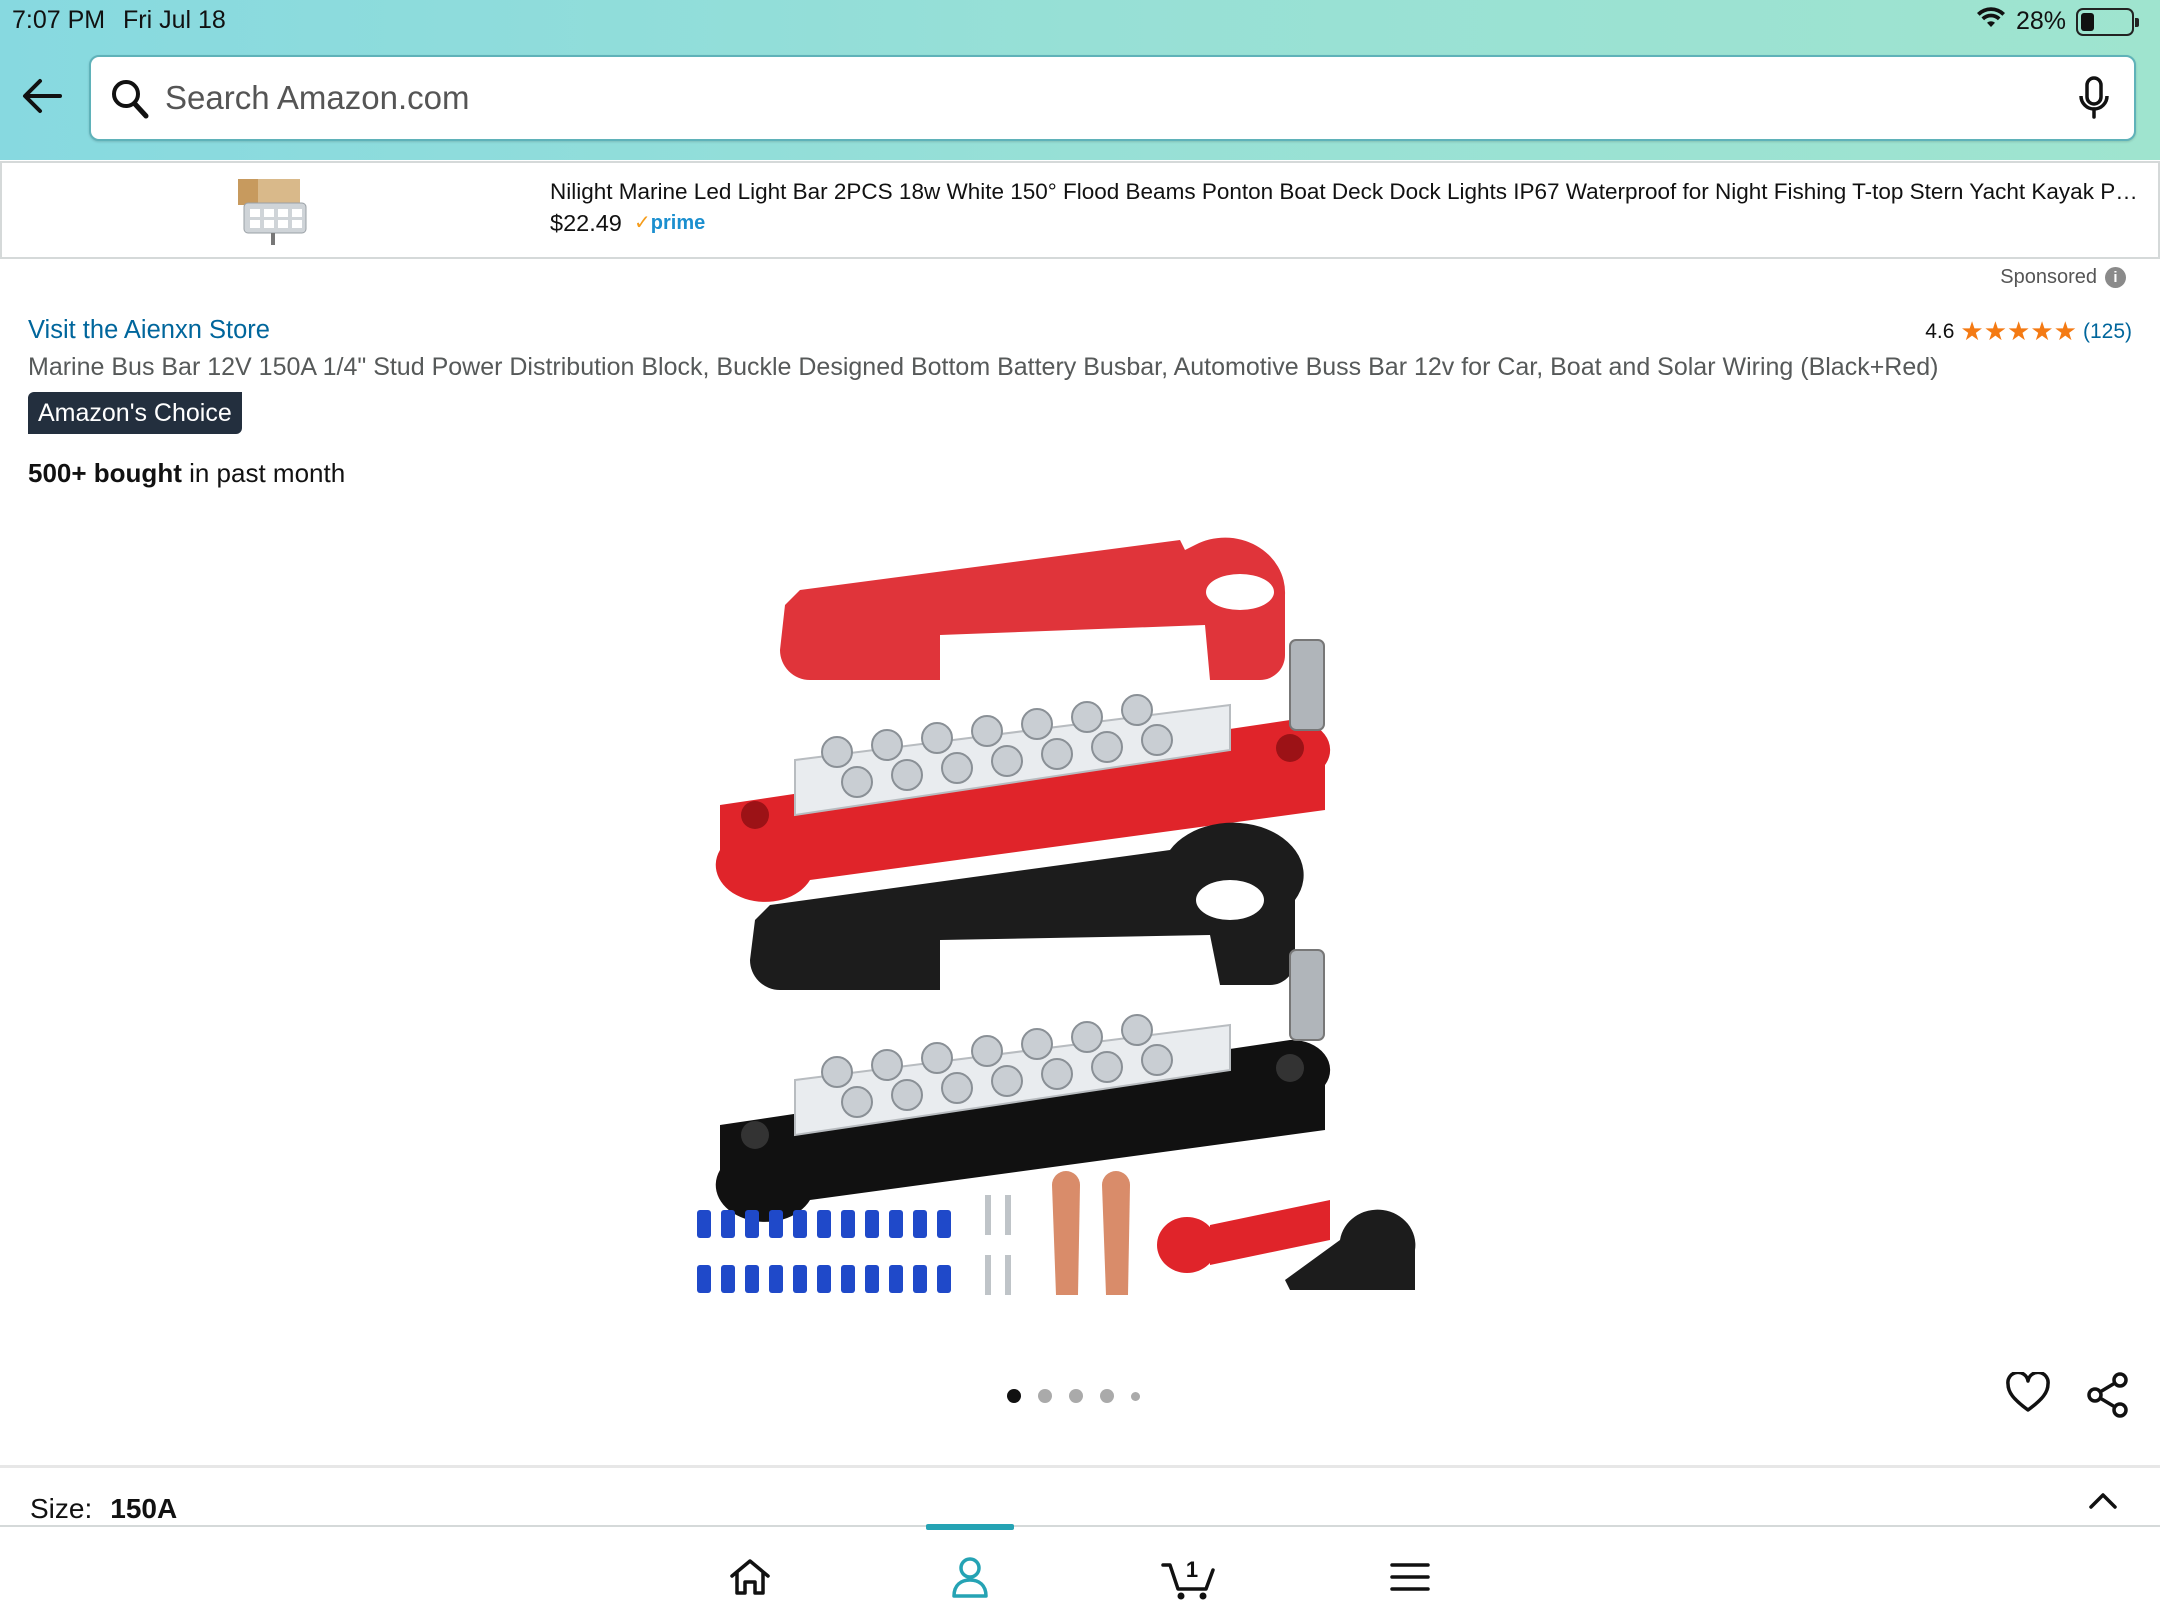 The image size is (2160, 1620). Describe the element at coordinates (2115, 277) in the screenshot. I see `info-icon: i` at that location.